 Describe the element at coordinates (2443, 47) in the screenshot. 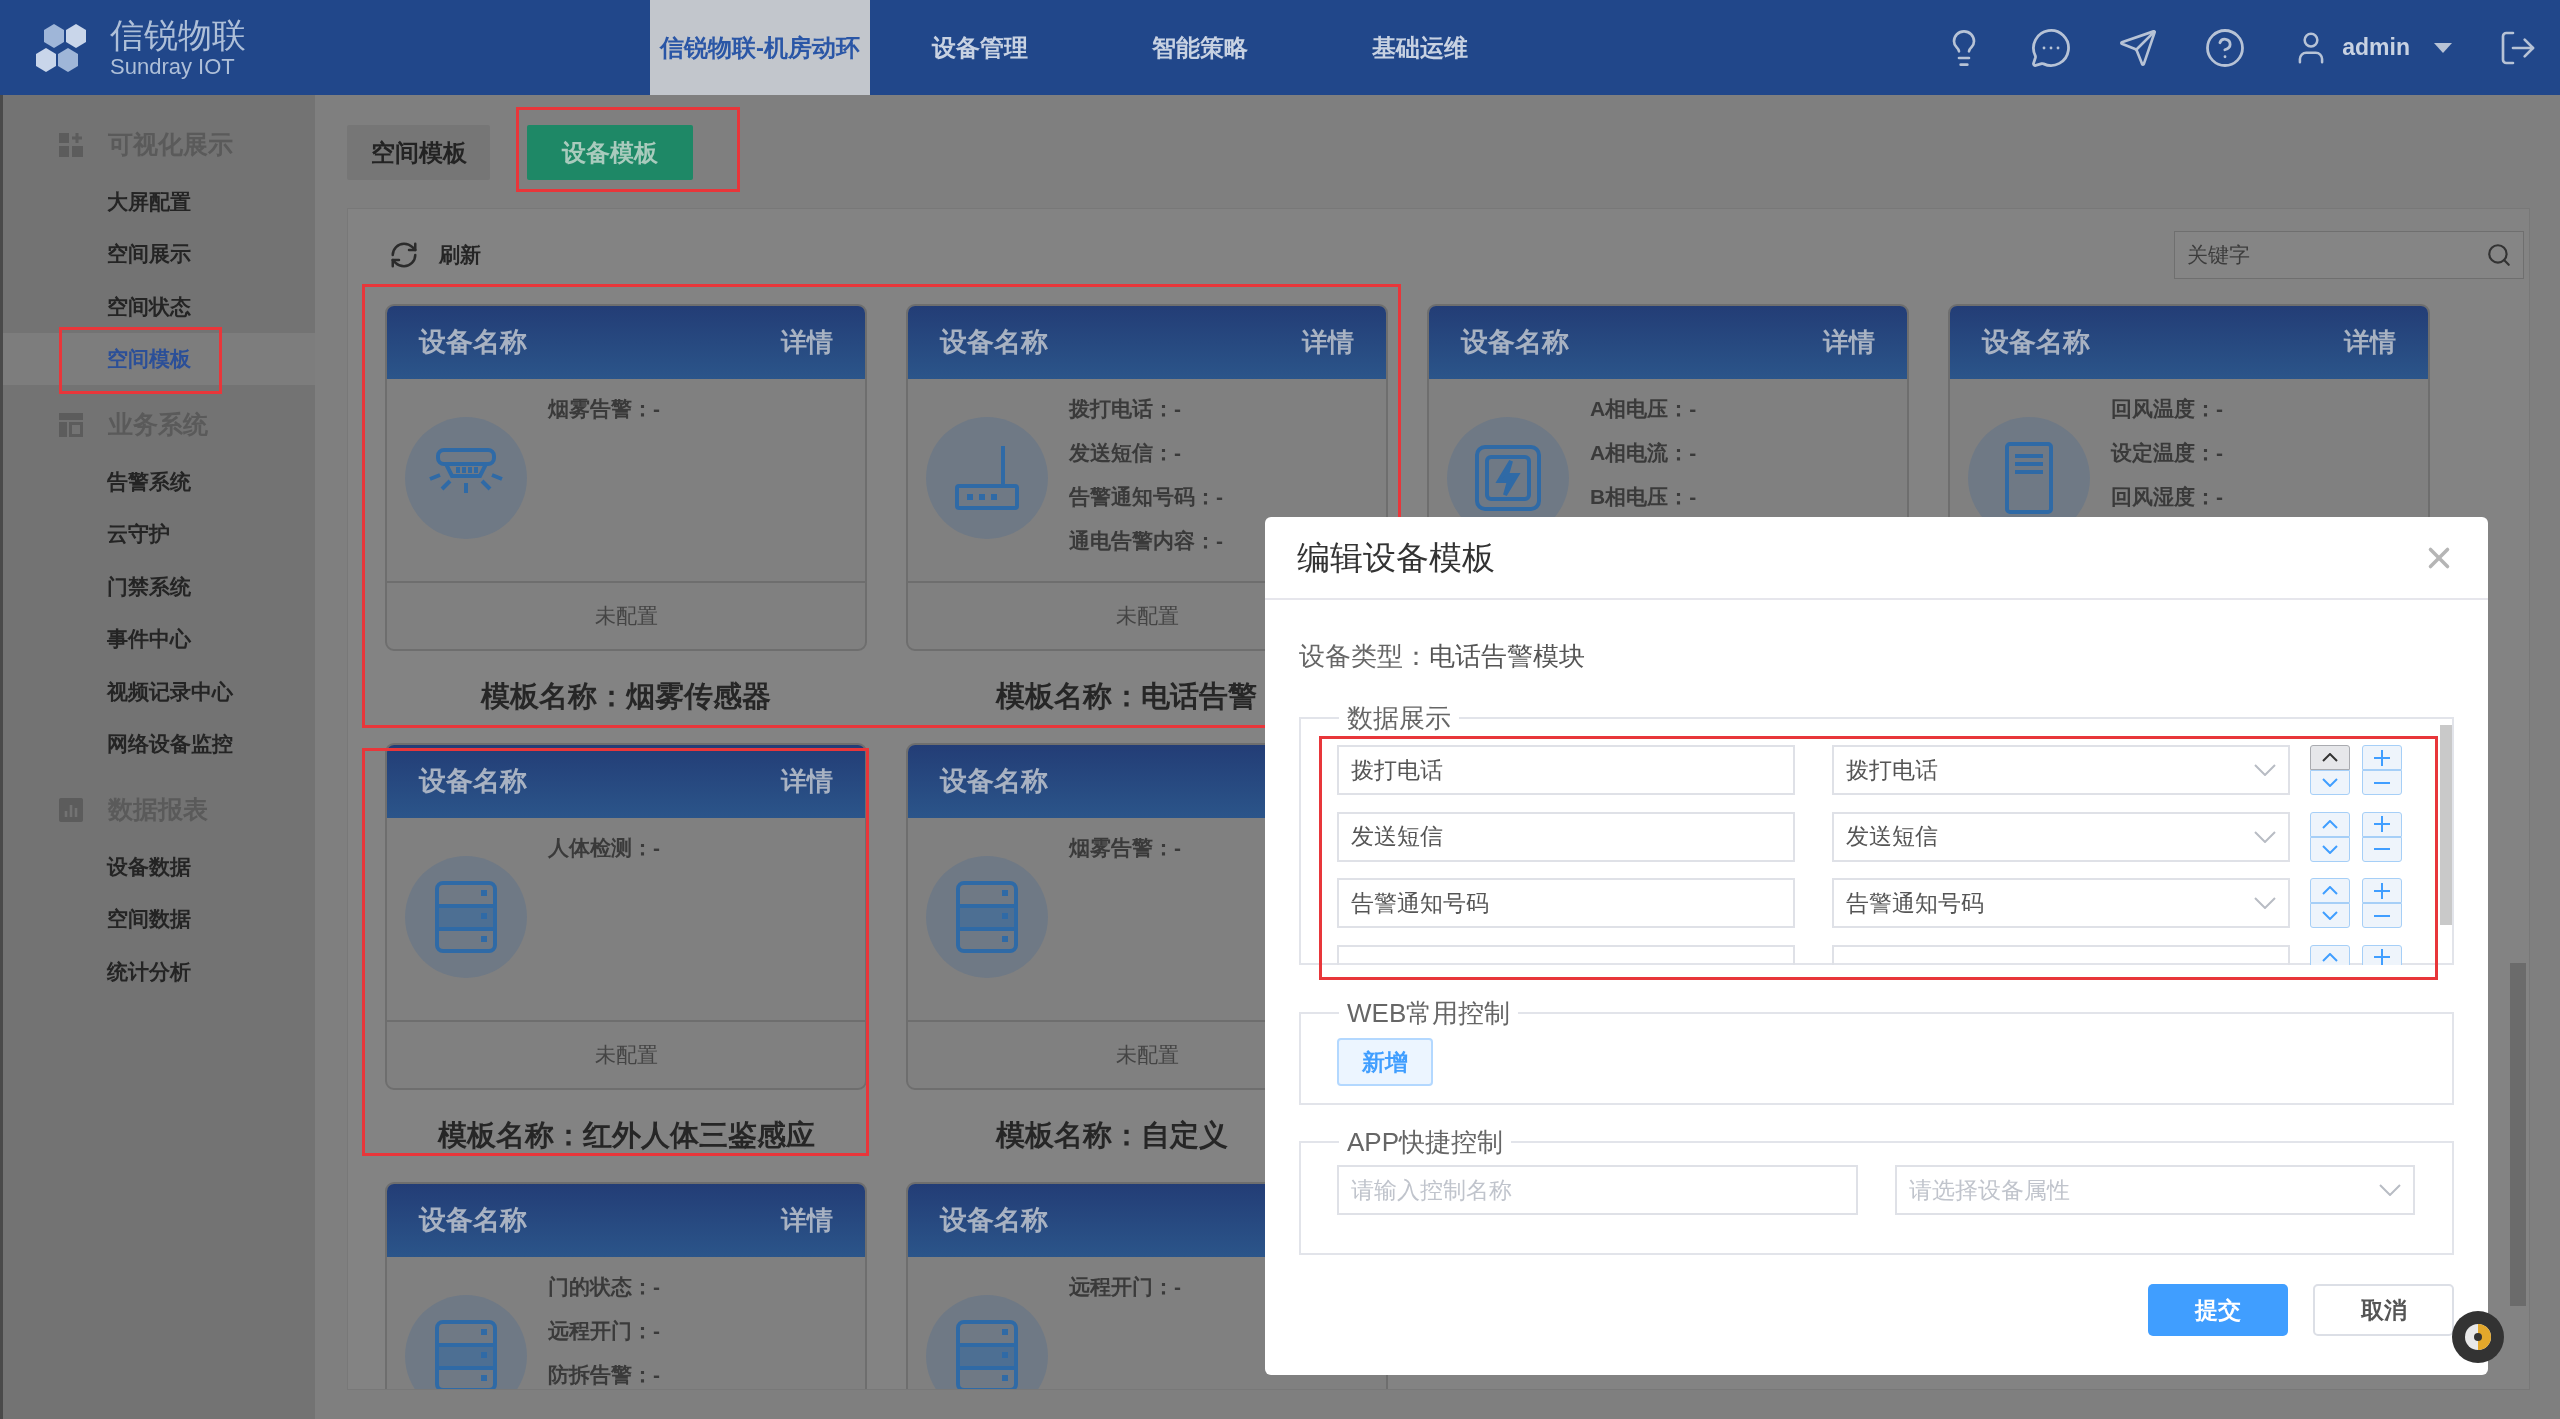

I see `caret-icon` at that location.